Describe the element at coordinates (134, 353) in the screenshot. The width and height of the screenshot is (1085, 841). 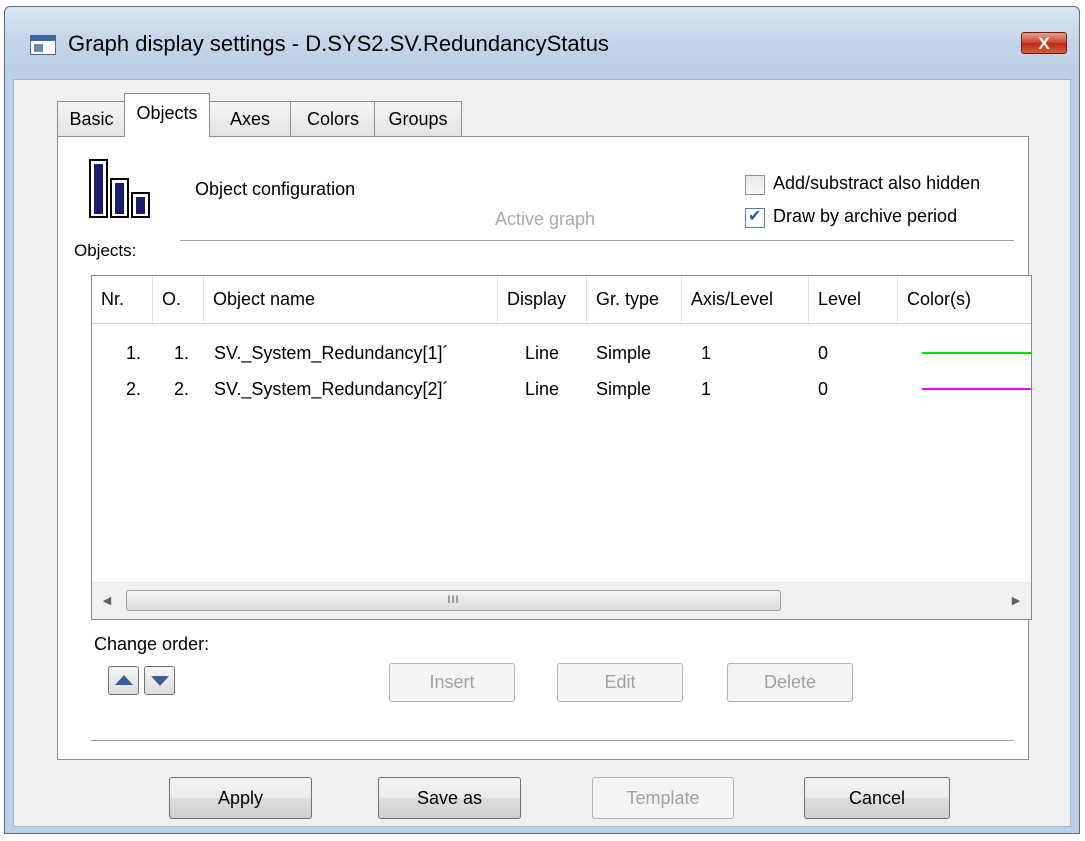
I see `cell-nr: 1.` at that location.